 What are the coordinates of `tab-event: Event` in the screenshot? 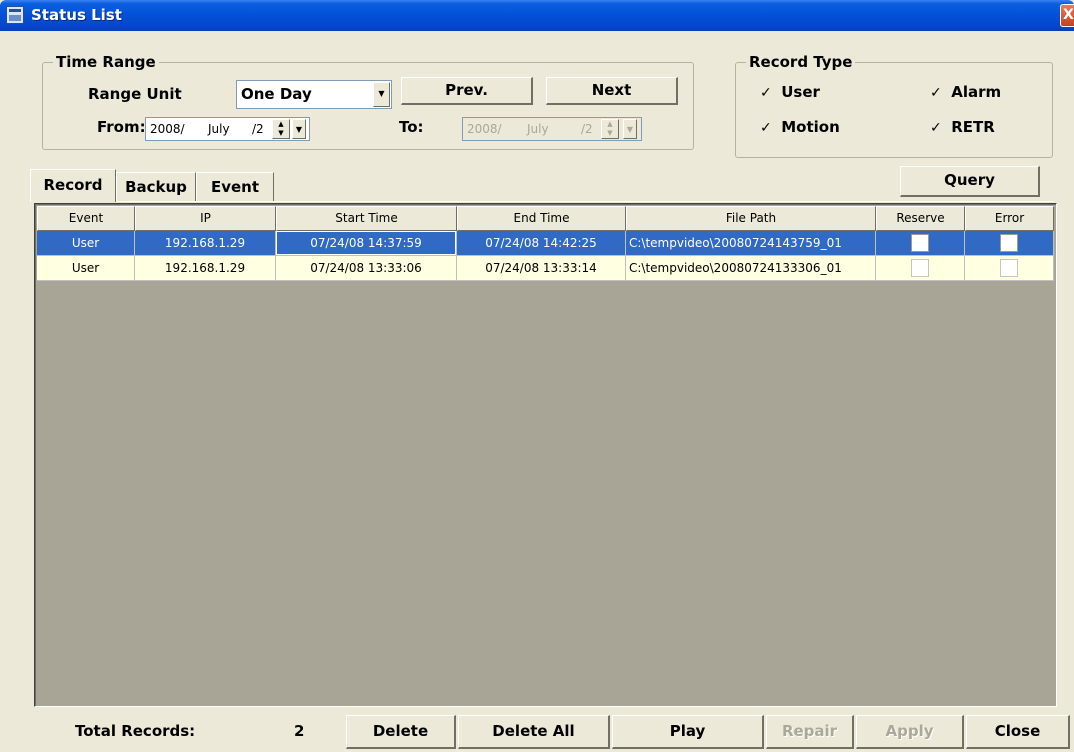 It's located at (235, 186).